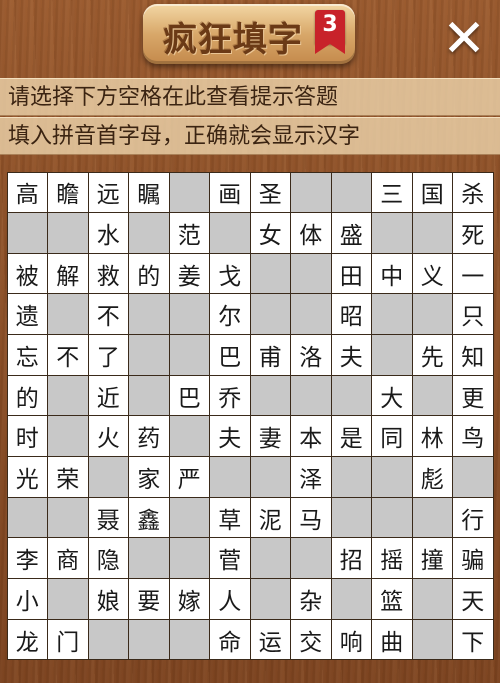 This screenshot has height=683, width=500. Describe the element at coordinates (473, 599) in the screenshot. I see `grid-cell-filled: 天` at that location.